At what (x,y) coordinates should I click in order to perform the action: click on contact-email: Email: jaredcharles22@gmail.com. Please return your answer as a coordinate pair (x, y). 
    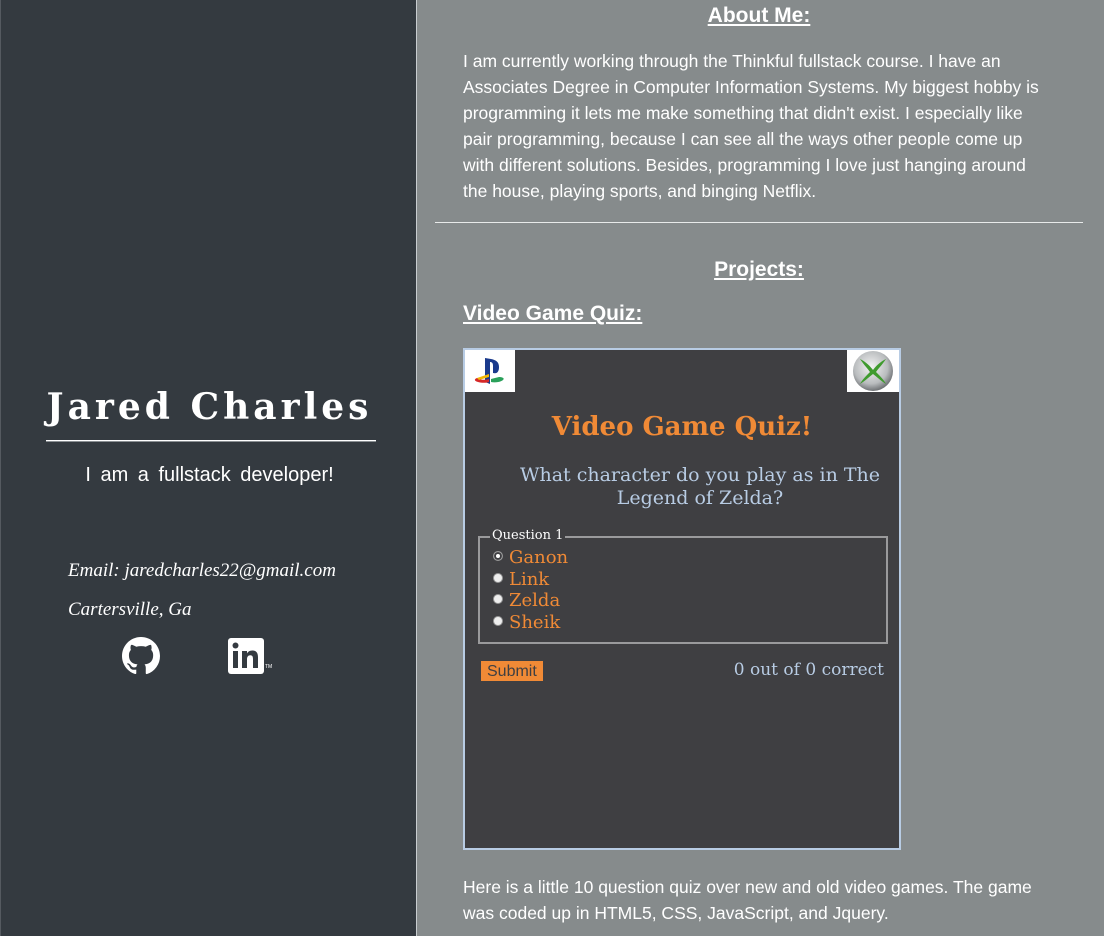
    Looking at the image, I should click on (202, 570).